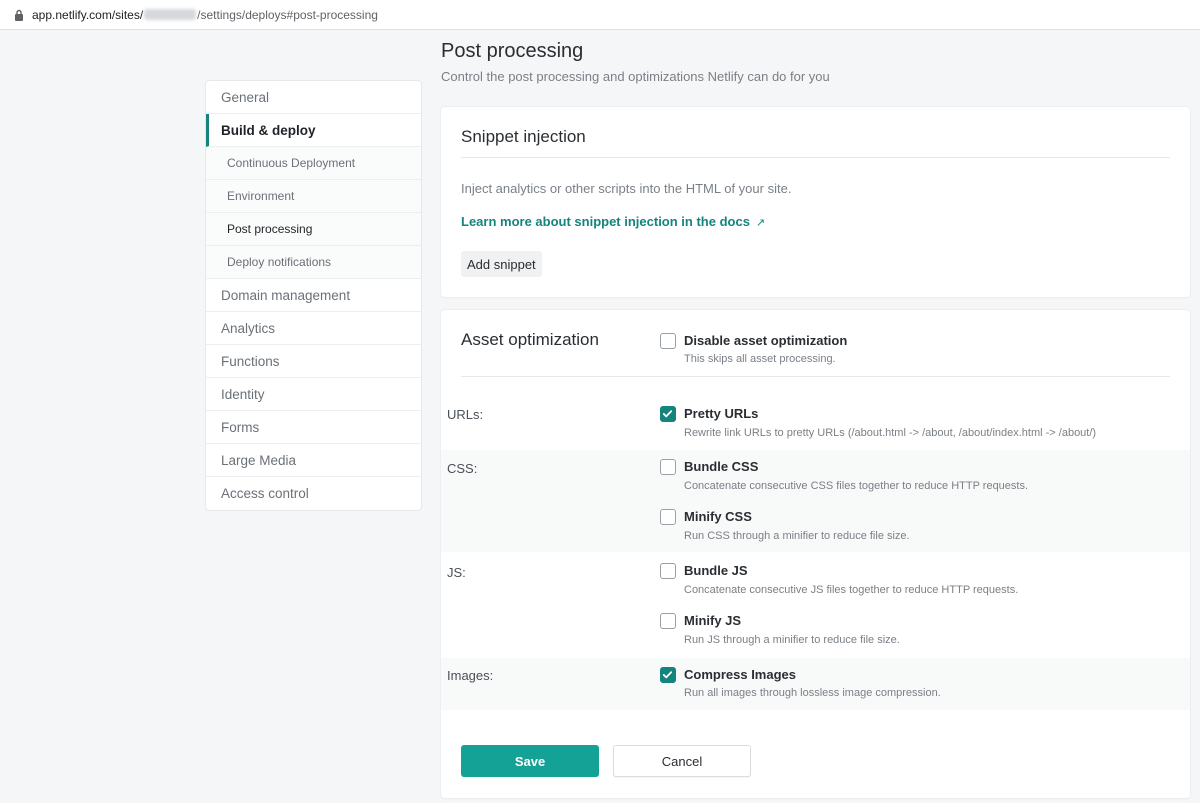 The height and width of the screenshot is (803, 1200). I want to click on sidebar-item-build-deploy: Build & deploy, so click(313, 130).